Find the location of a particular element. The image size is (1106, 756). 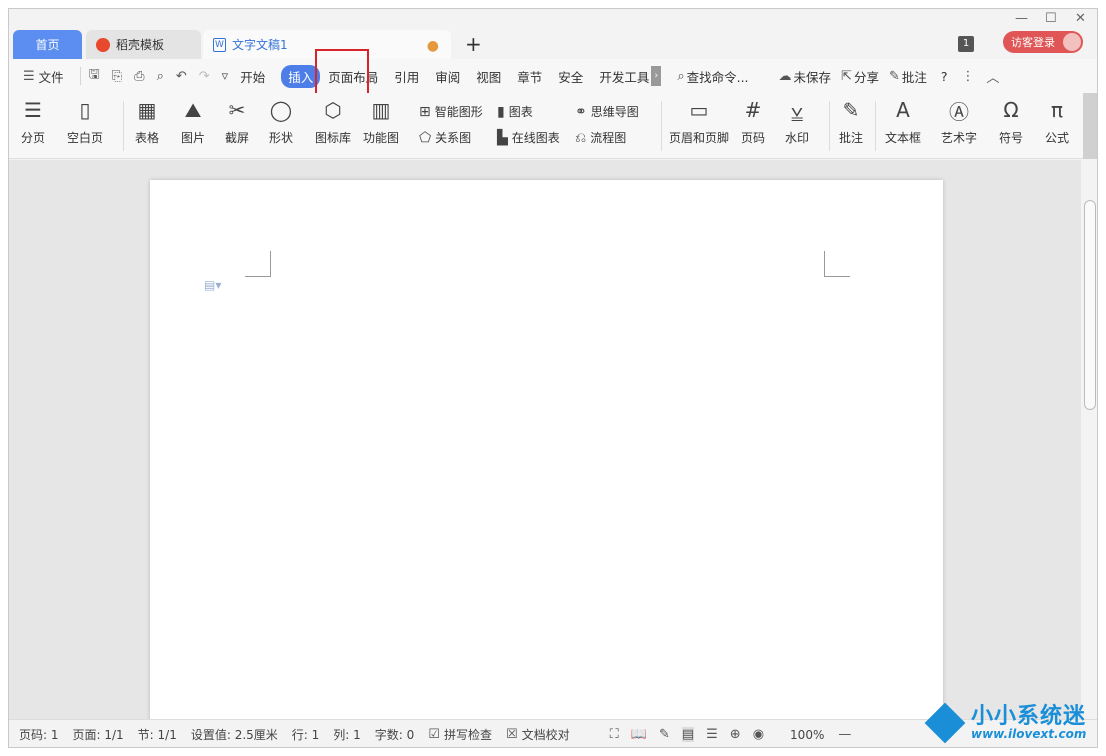

page-break-icon: ☰ is located at coordinates (33, 110).